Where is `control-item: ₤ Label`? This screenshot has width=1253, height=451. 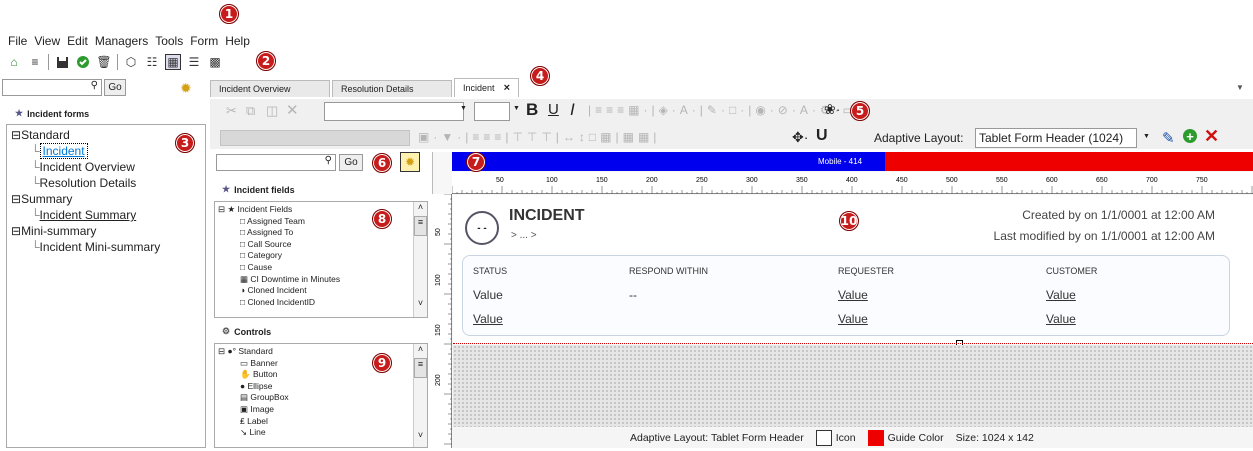 control-item: ₤ Label is located at coordinates (321, 422).